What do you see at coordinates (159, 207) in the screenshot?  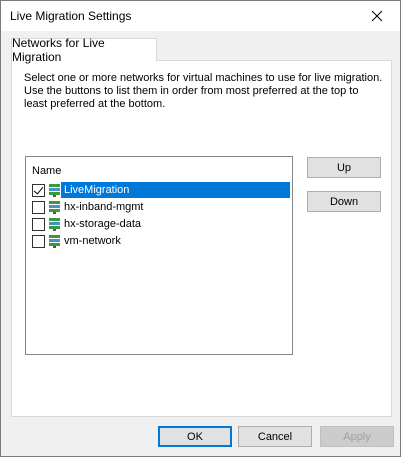 I see `list-item: hx-inband-mgmt` at bounding box center [159, 207].